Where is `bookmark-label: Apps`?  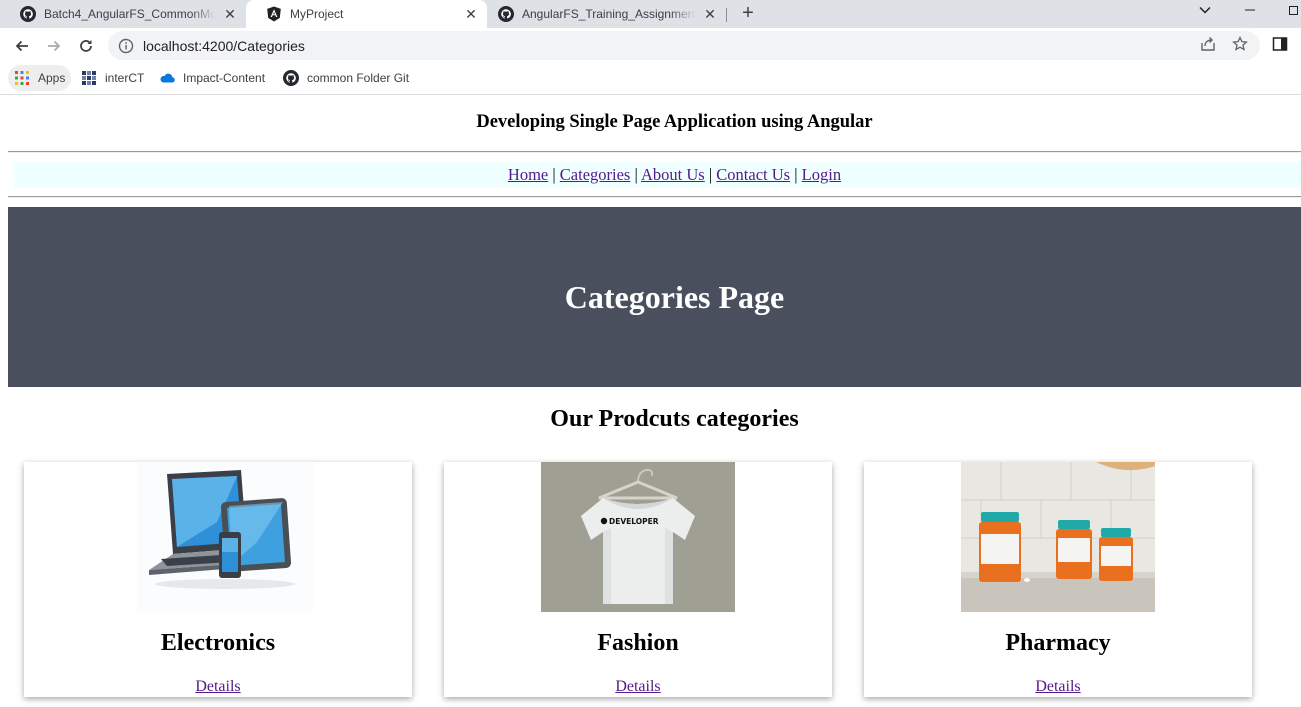 bookmark-label: Apps is located at coordinates (52, 78).